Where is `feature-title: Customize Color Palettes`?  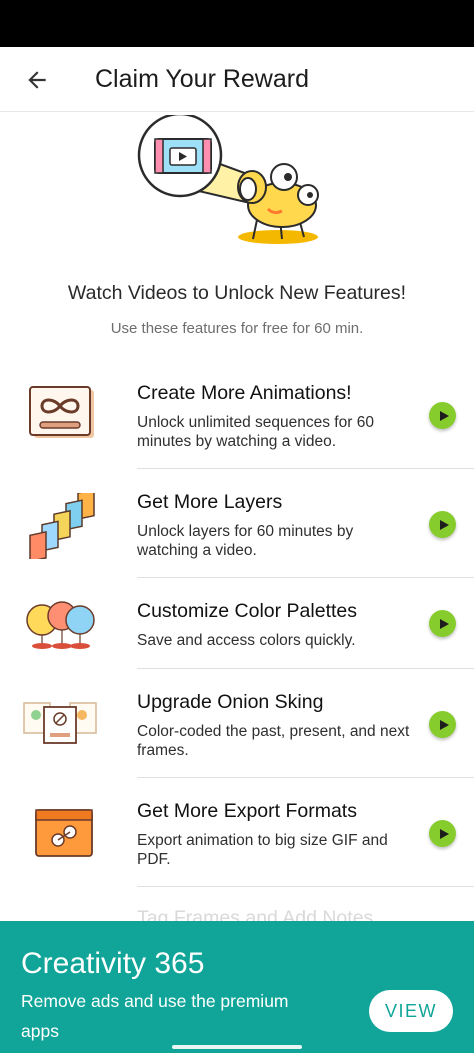 feature-title: Customize Color Palettes is located at coordinates (247, 611).